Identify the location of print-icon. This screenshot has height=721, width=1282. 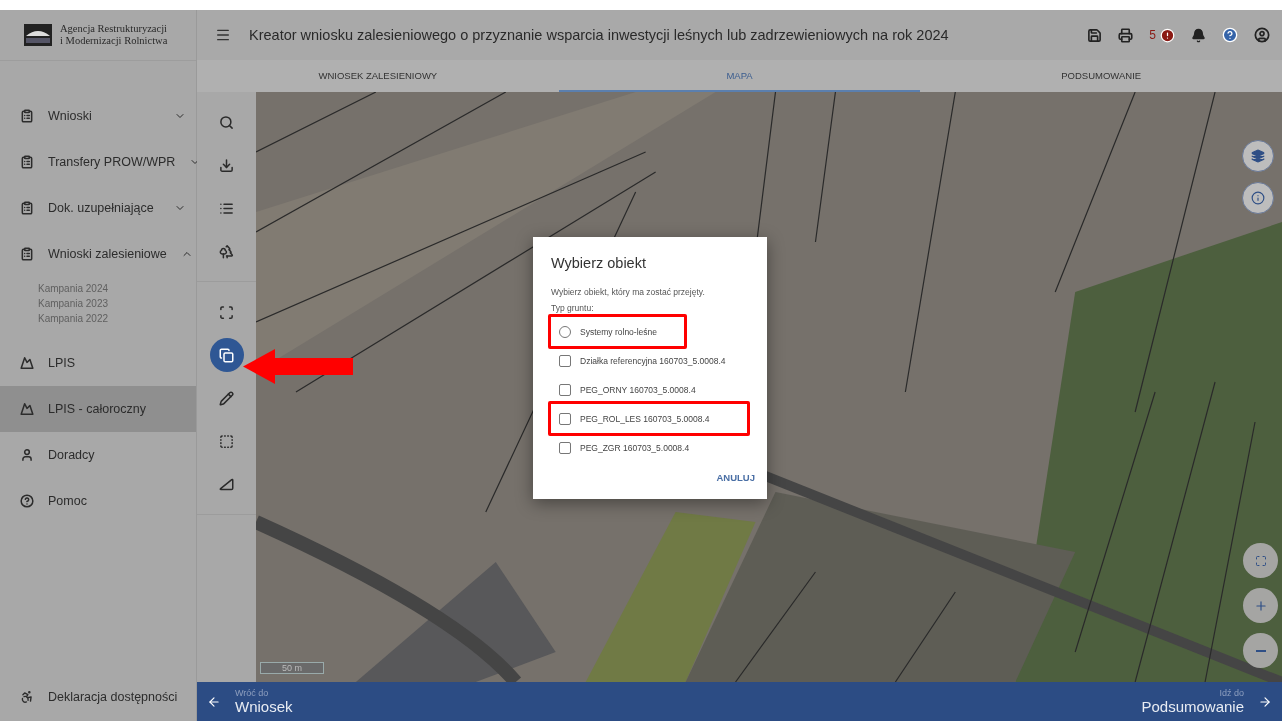
(1126, 35).